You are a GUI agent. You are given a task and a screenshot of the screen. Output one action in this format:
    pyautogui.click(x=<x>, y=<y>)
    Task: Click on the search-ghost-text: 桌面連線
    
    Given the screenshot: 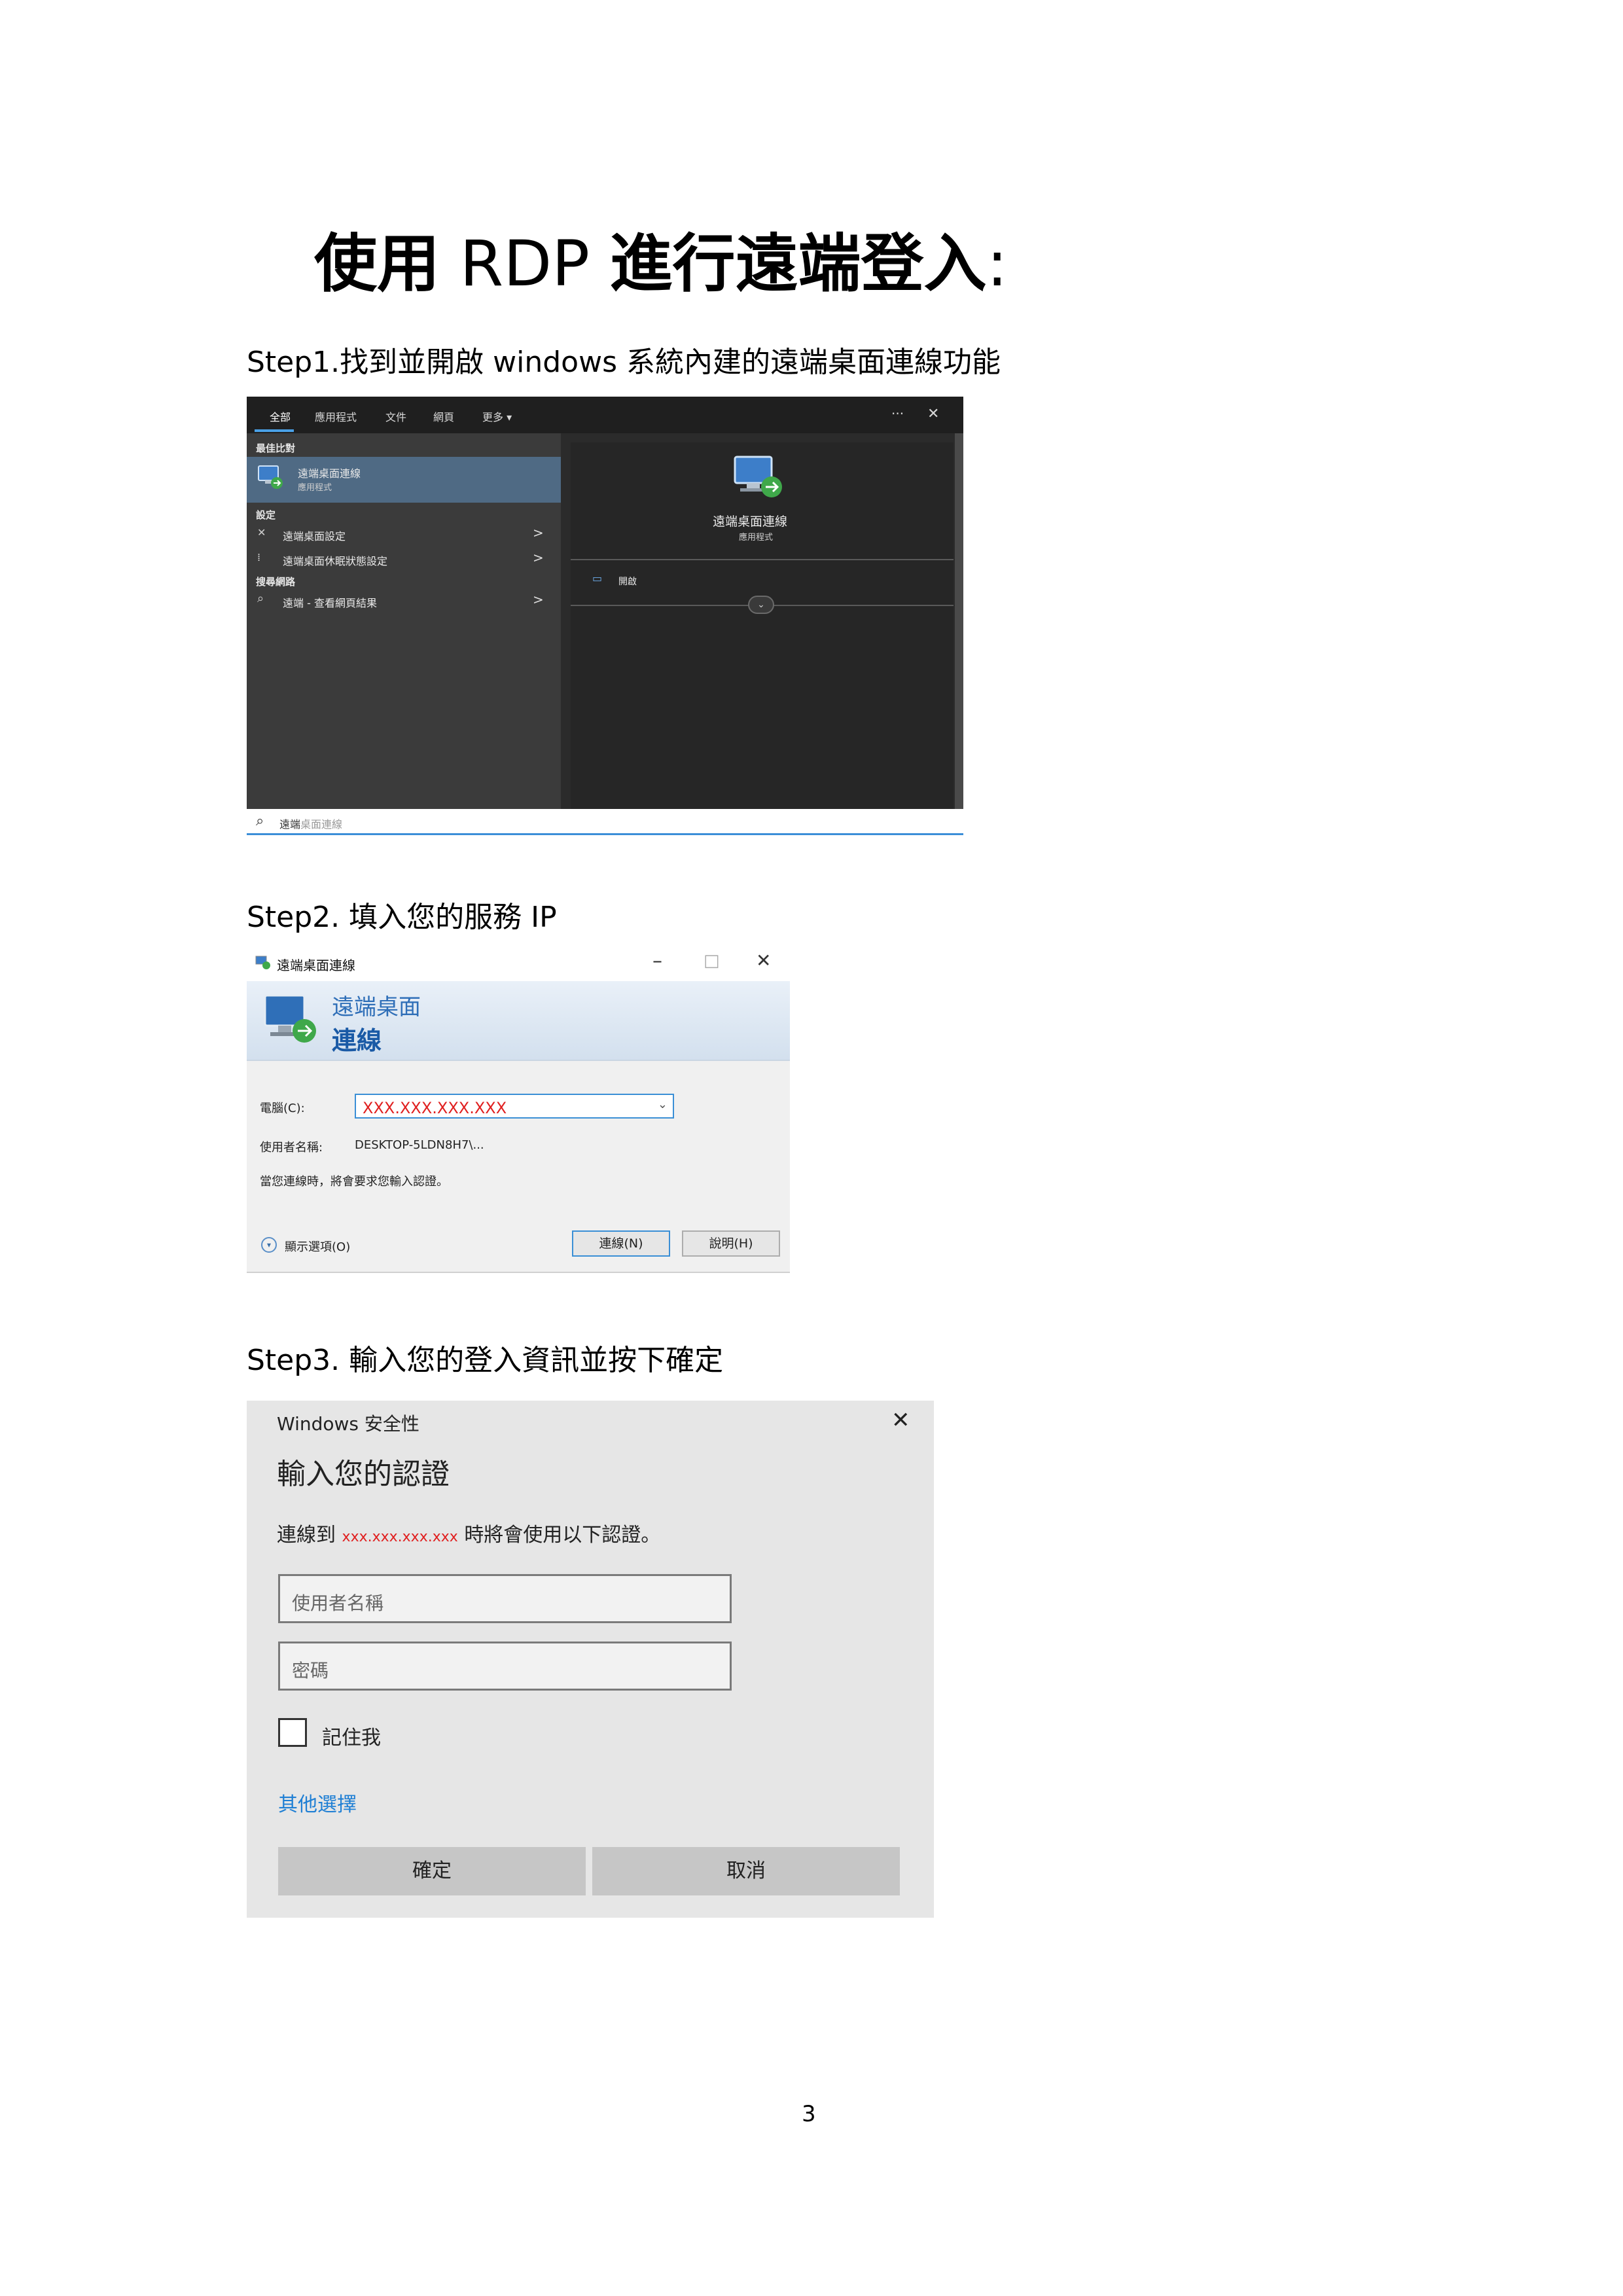 What is the action you would take?
    pyautogui.click(x=321, y=824)
    